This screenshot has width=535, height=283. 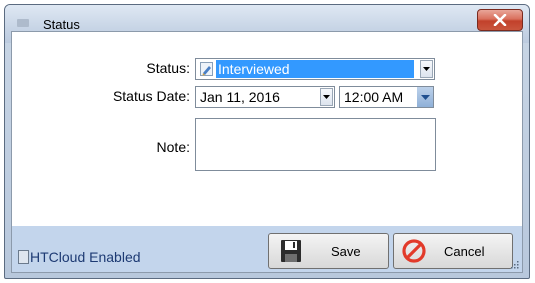 I want to click on status-dropdown: Interviewed, so click(x=315, y=69).